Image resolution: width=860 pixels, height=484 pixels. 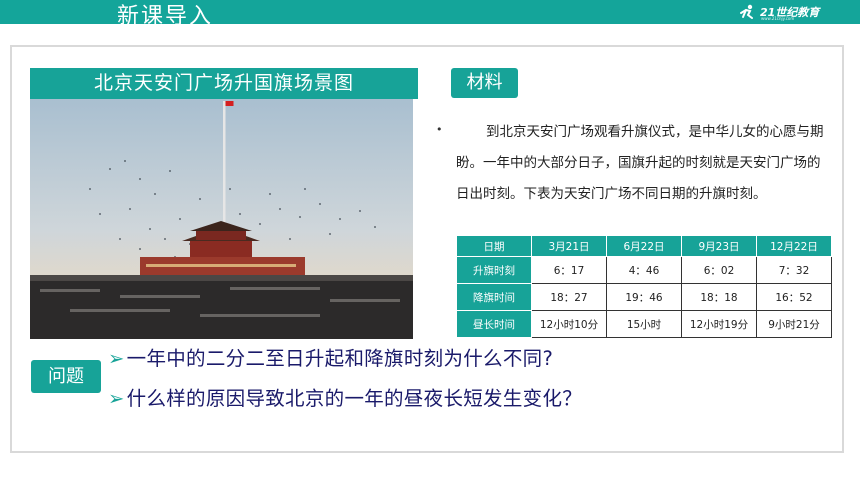 I want to click on table-cell: 12小时10分, so click(x=569, y=324).